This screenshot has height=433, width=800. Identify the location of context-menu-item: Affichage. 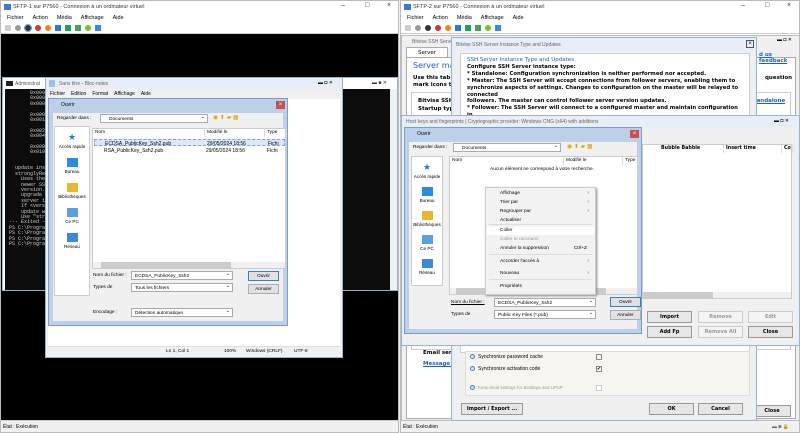
(510, 193).